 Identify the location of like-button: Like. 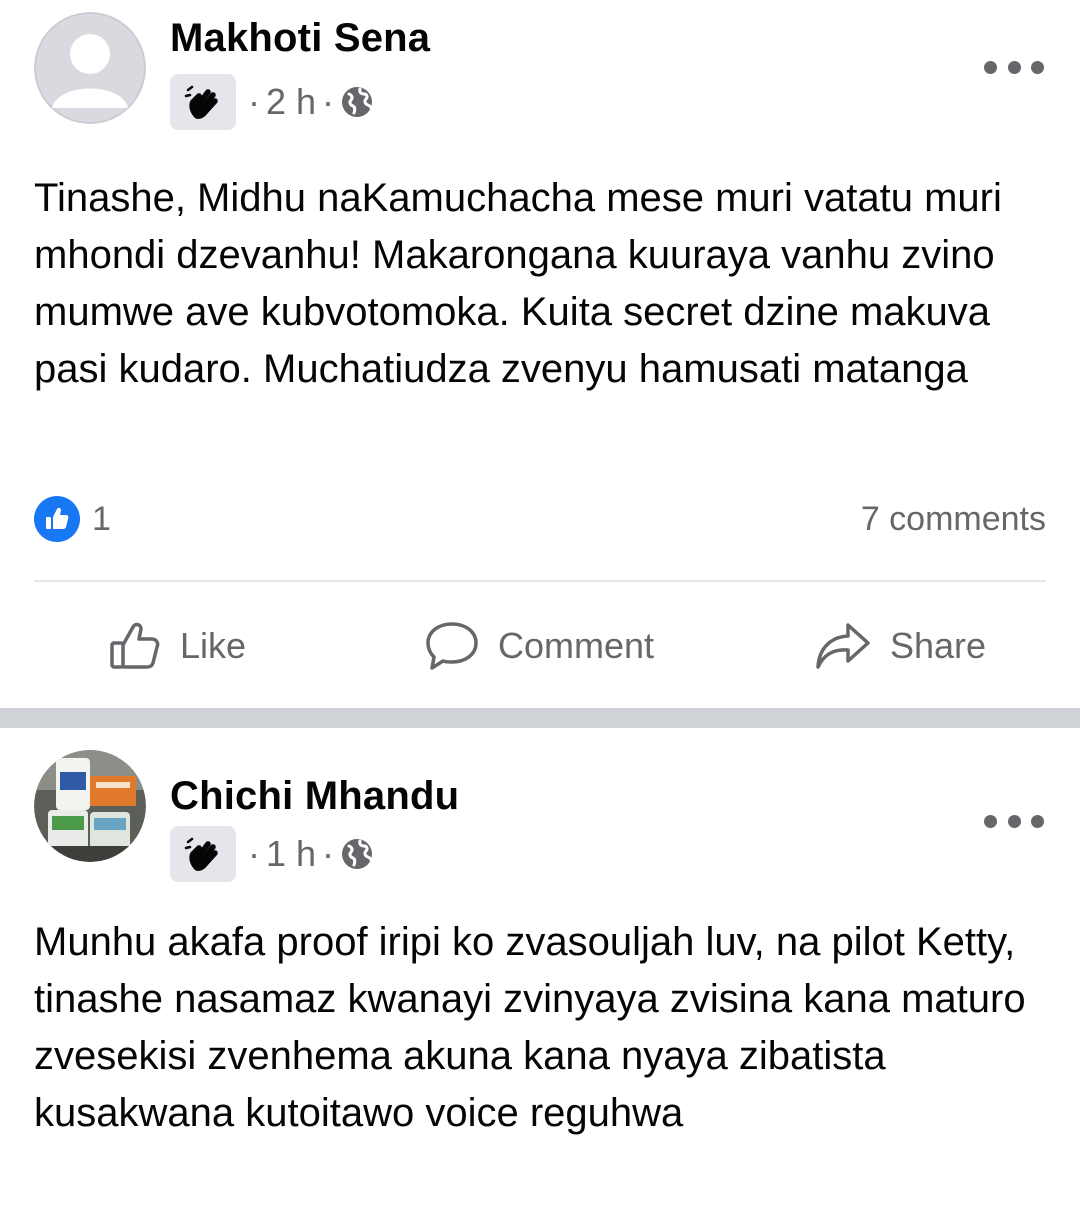
(177, 646).